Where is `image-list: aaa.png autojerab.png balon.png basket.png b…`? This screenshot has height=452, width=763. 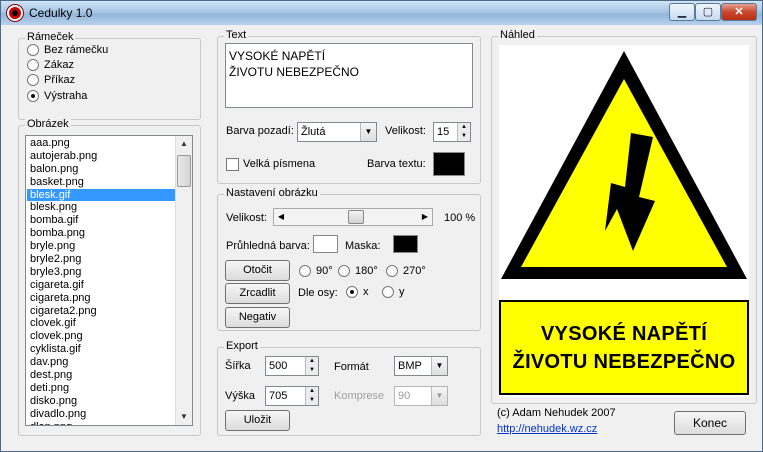 image-list: aaa.png autojerab.png balon.png basket.png b… is located at coordinates (101, 281).